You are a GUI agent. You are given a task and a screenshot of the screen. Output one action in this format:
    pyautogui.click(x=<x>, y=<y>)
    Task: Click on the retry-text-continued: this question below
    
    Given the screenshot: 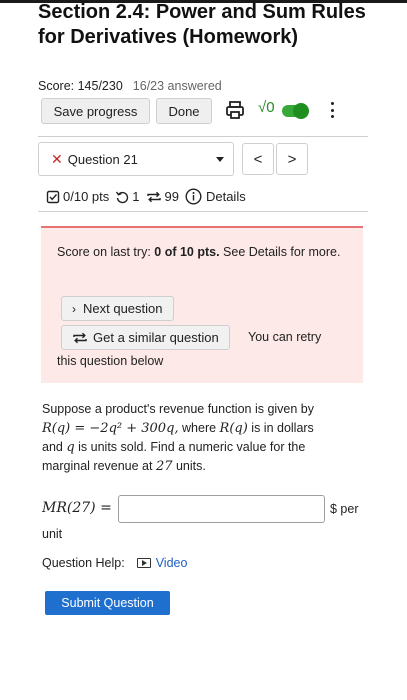 What is the action you would take?
    pyautogui.click(x=110, y=361)
    